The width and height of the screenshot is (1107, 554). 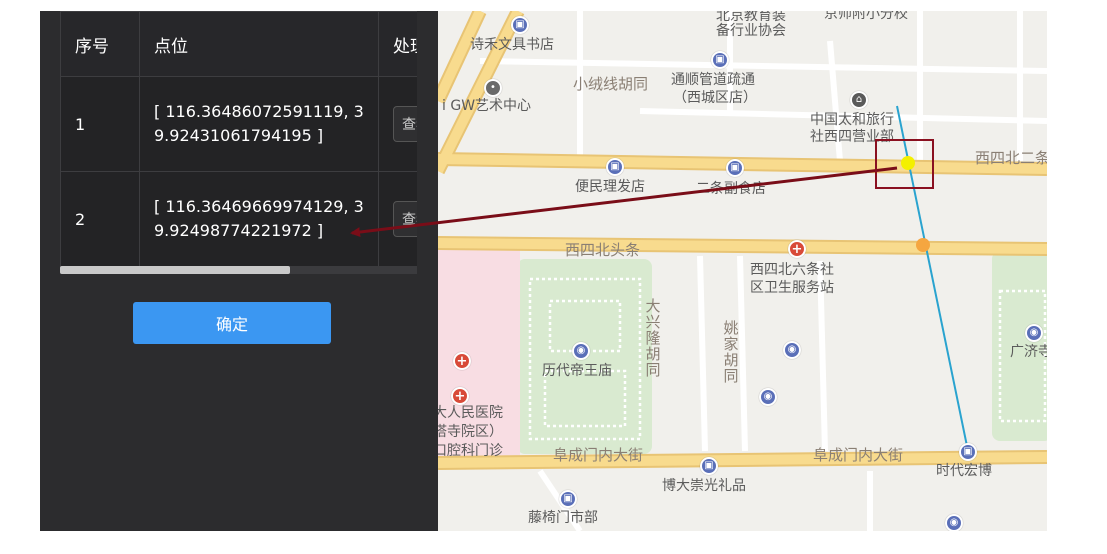 I want to click on map-overlay, so click(x=642, y=195).